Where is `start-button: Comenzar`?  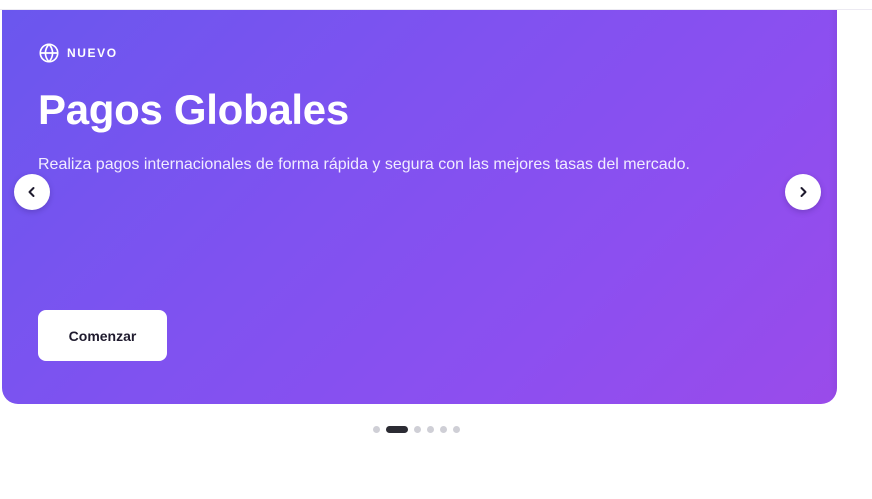
start-button: Comenzar is located at coordinates (102, 335).